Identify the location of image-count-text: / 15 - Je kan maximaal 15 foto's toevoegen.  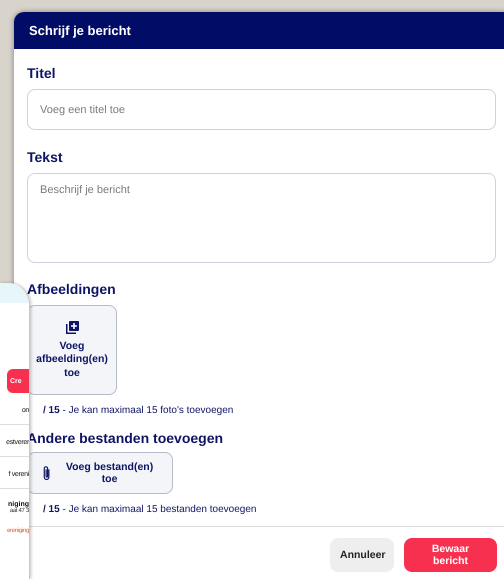
(138, 410).